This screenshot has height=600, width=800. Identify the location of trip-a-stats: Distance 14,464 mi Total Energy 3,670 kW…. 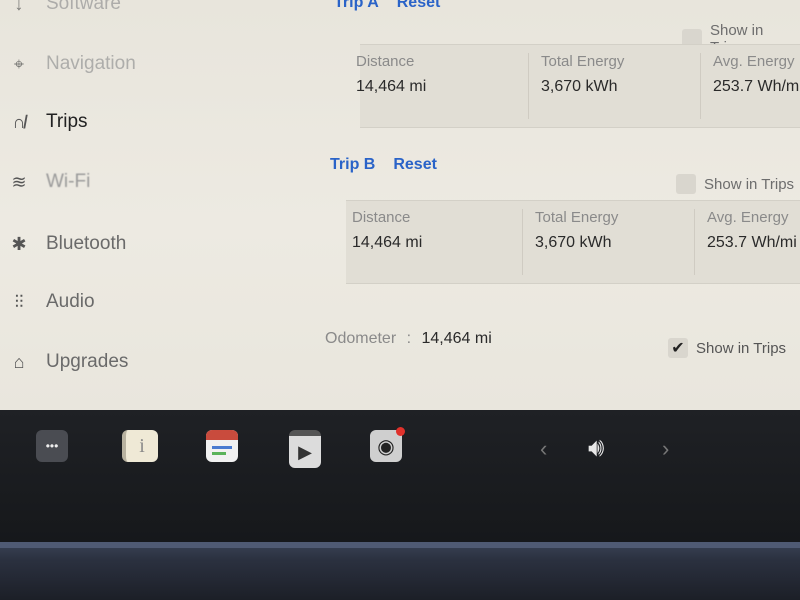
(578, 86).